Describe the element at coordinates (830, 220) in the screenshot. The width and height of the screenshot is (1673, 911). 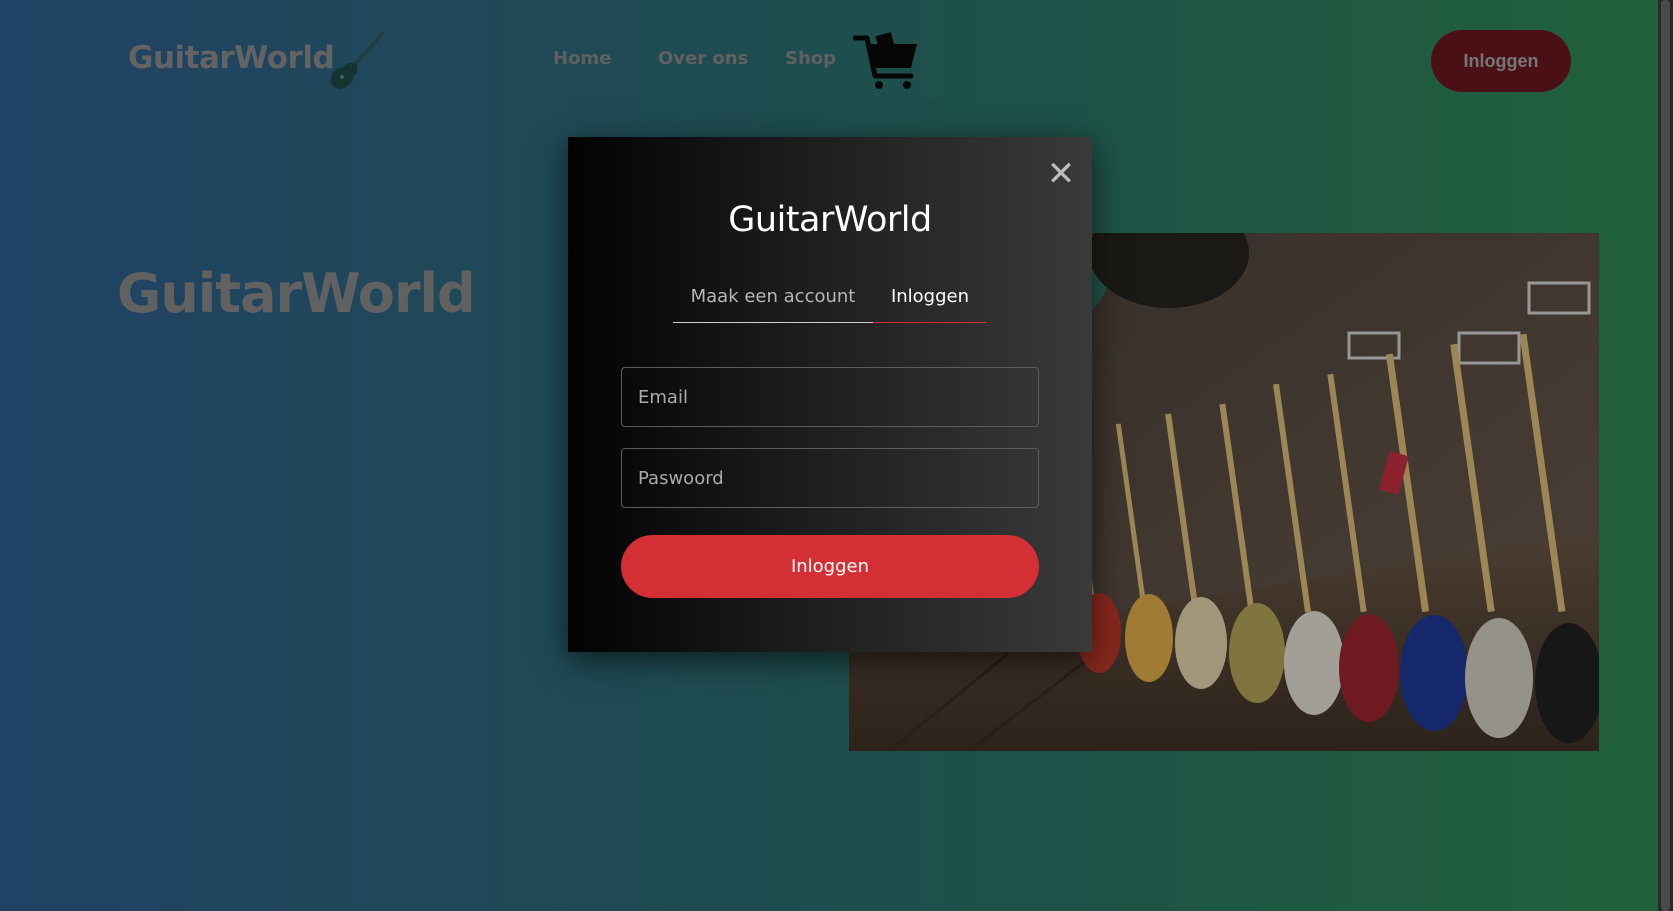
I see `modal-title: GuitarWorld` at that location.